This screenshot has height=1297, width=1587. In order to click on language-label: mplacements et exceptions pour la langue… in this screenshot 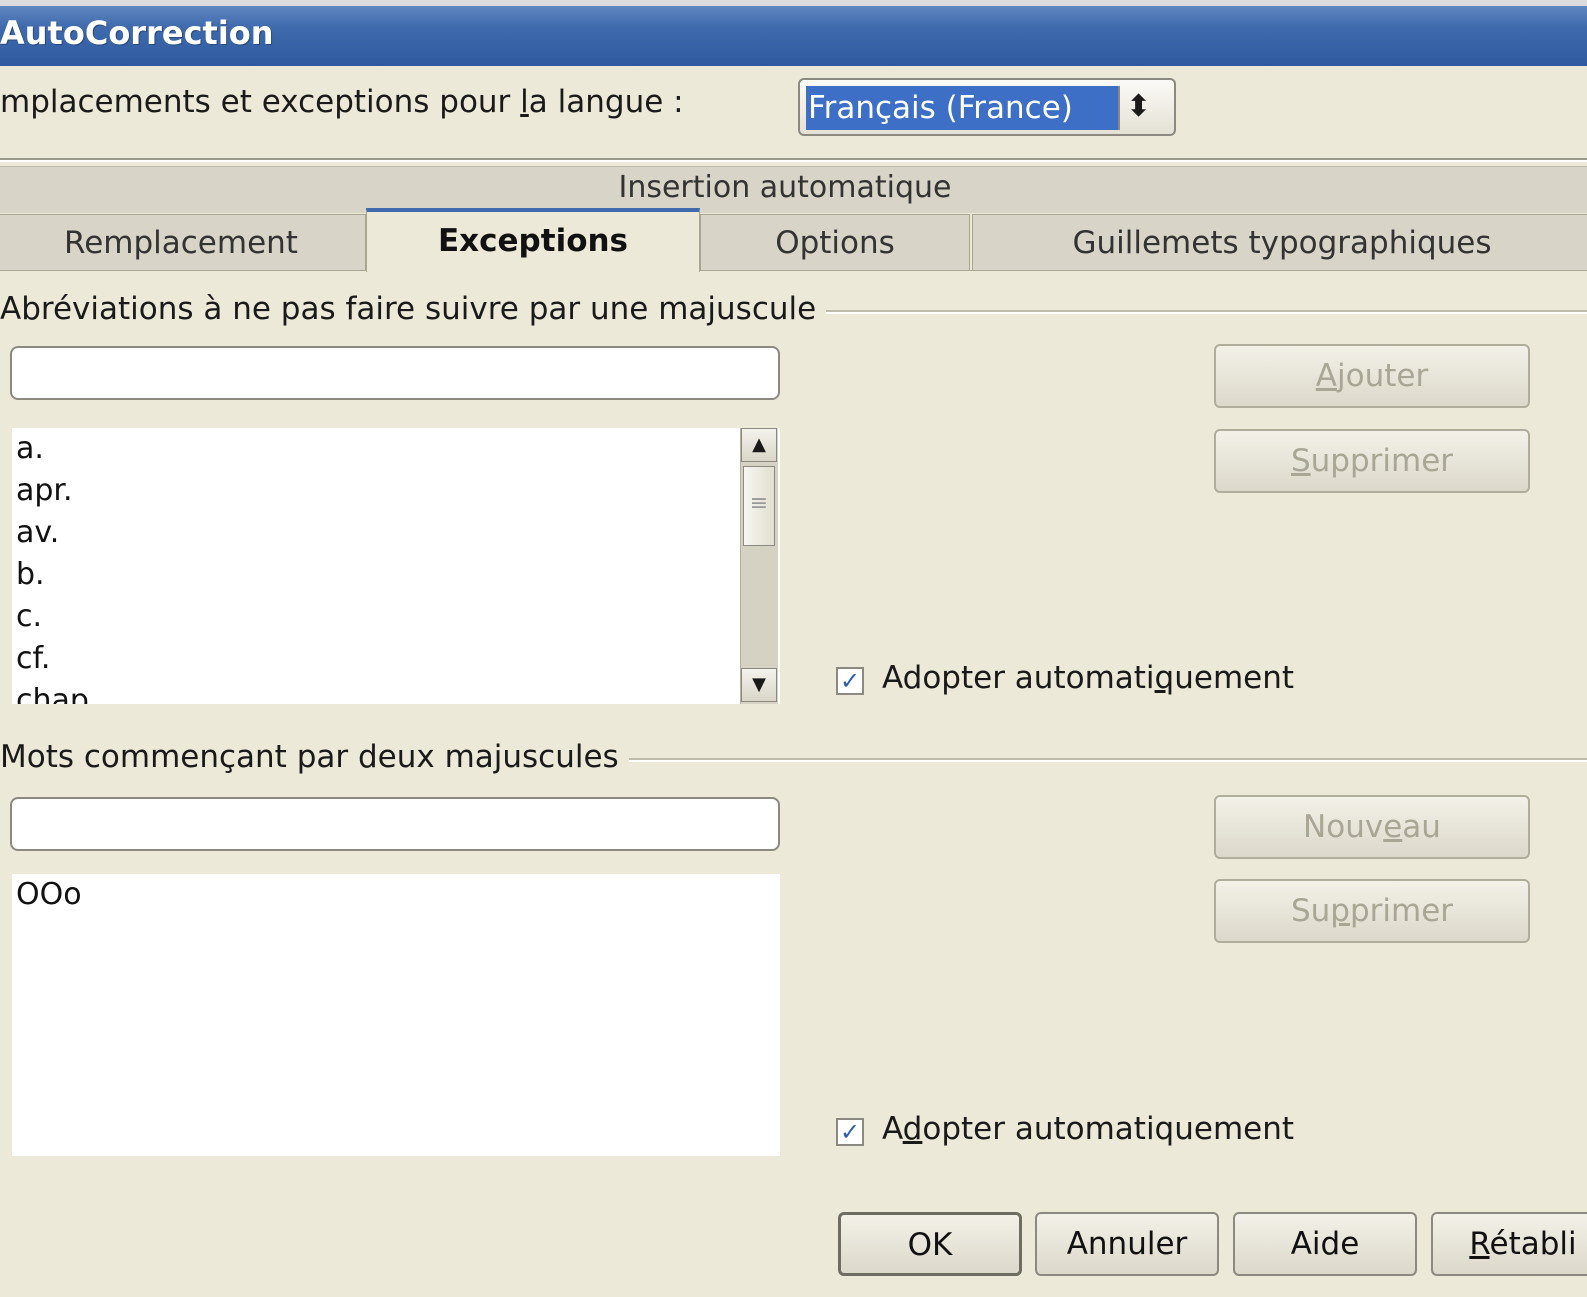, I will do `click(342, 102)`.